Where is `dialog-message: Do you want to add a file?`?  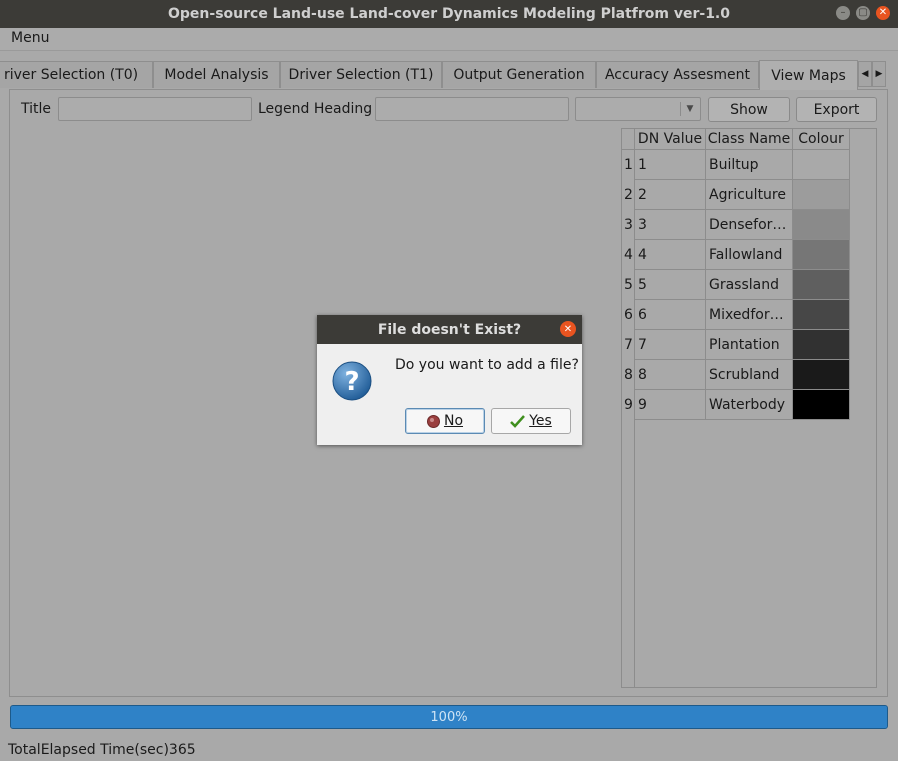
dialog-message: Do you want to add a file? is located at coordinates (487, 365).